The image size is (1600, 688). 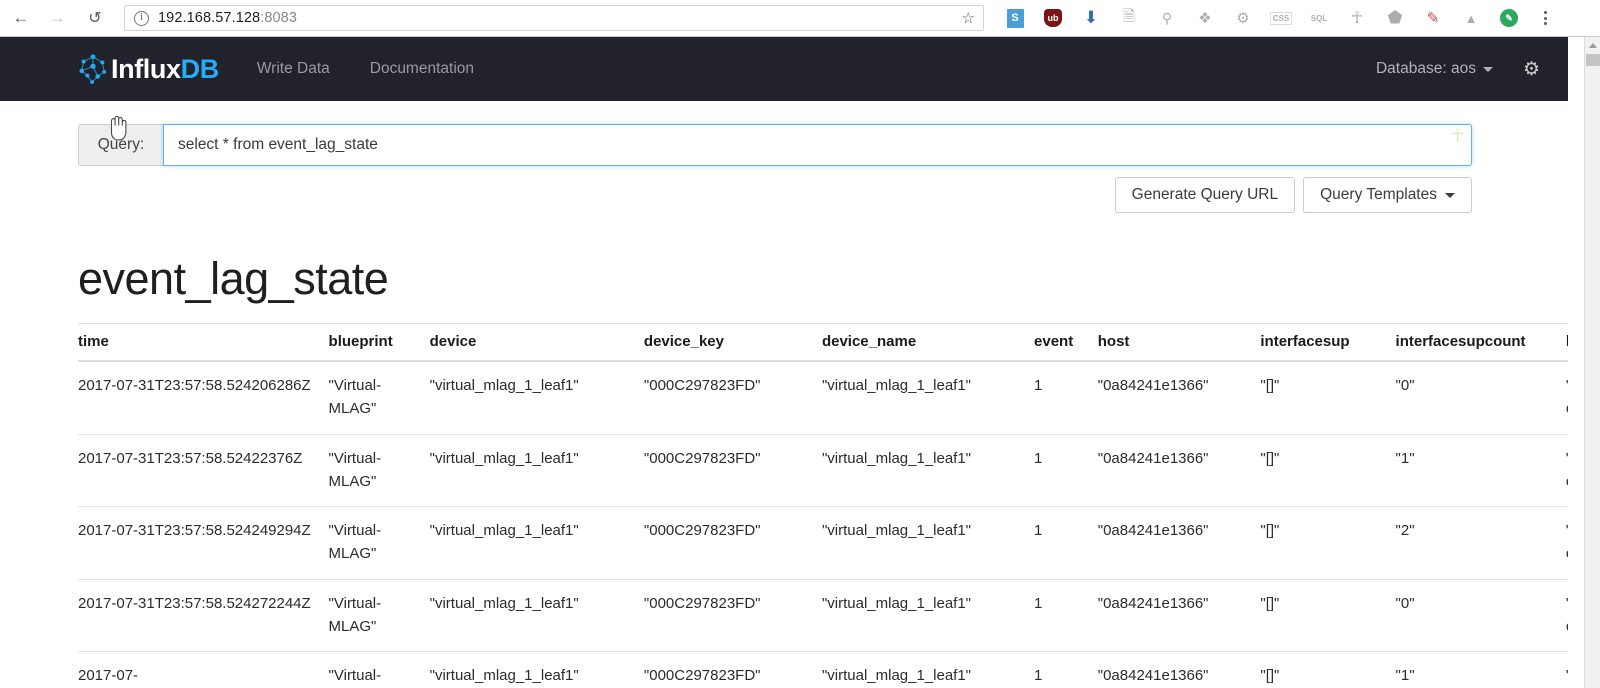 What do you see at coordinates (1205, 18) in the screenshot?
I see `dropbox-extension: ❖` at bounding box center [1205, 18].